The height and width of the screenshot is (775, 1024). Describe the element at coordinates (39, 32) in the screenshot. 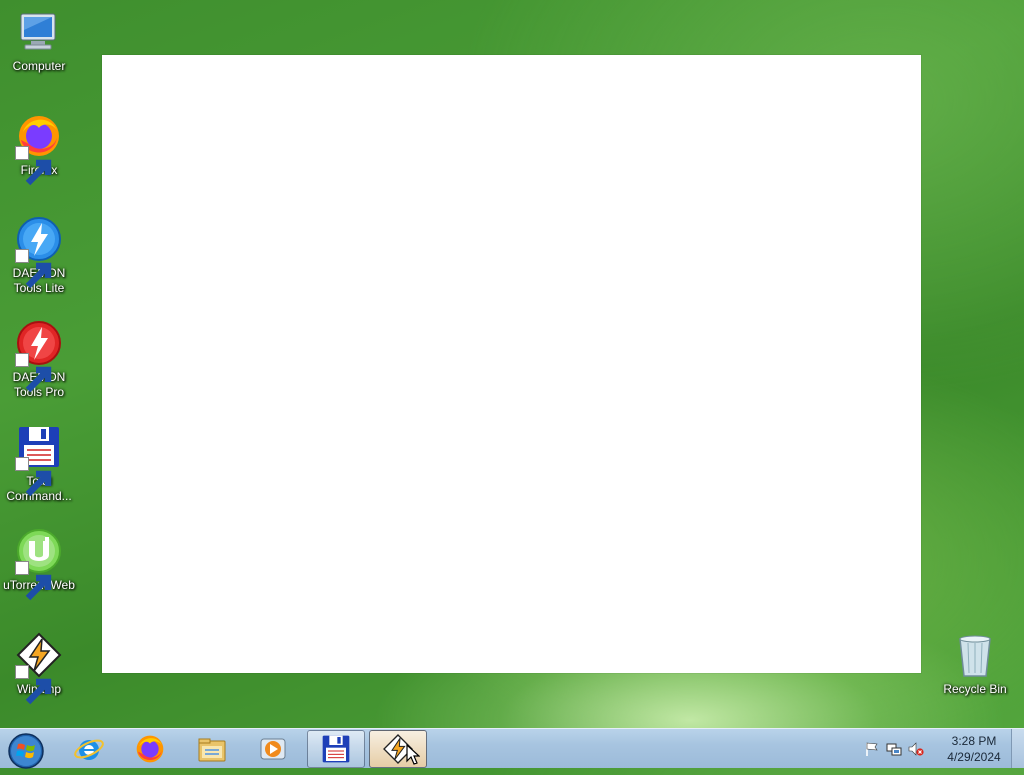

I see `computer-icon` at that location.